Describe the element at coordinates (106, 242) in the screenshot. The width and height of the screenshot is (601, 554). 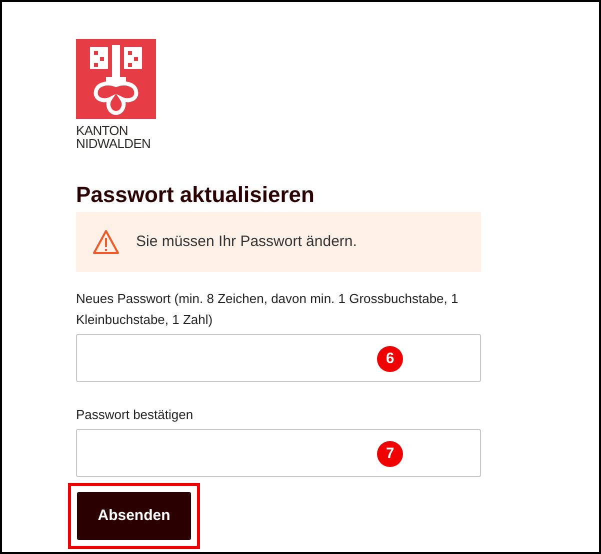
I see `warning-icon` at that location.